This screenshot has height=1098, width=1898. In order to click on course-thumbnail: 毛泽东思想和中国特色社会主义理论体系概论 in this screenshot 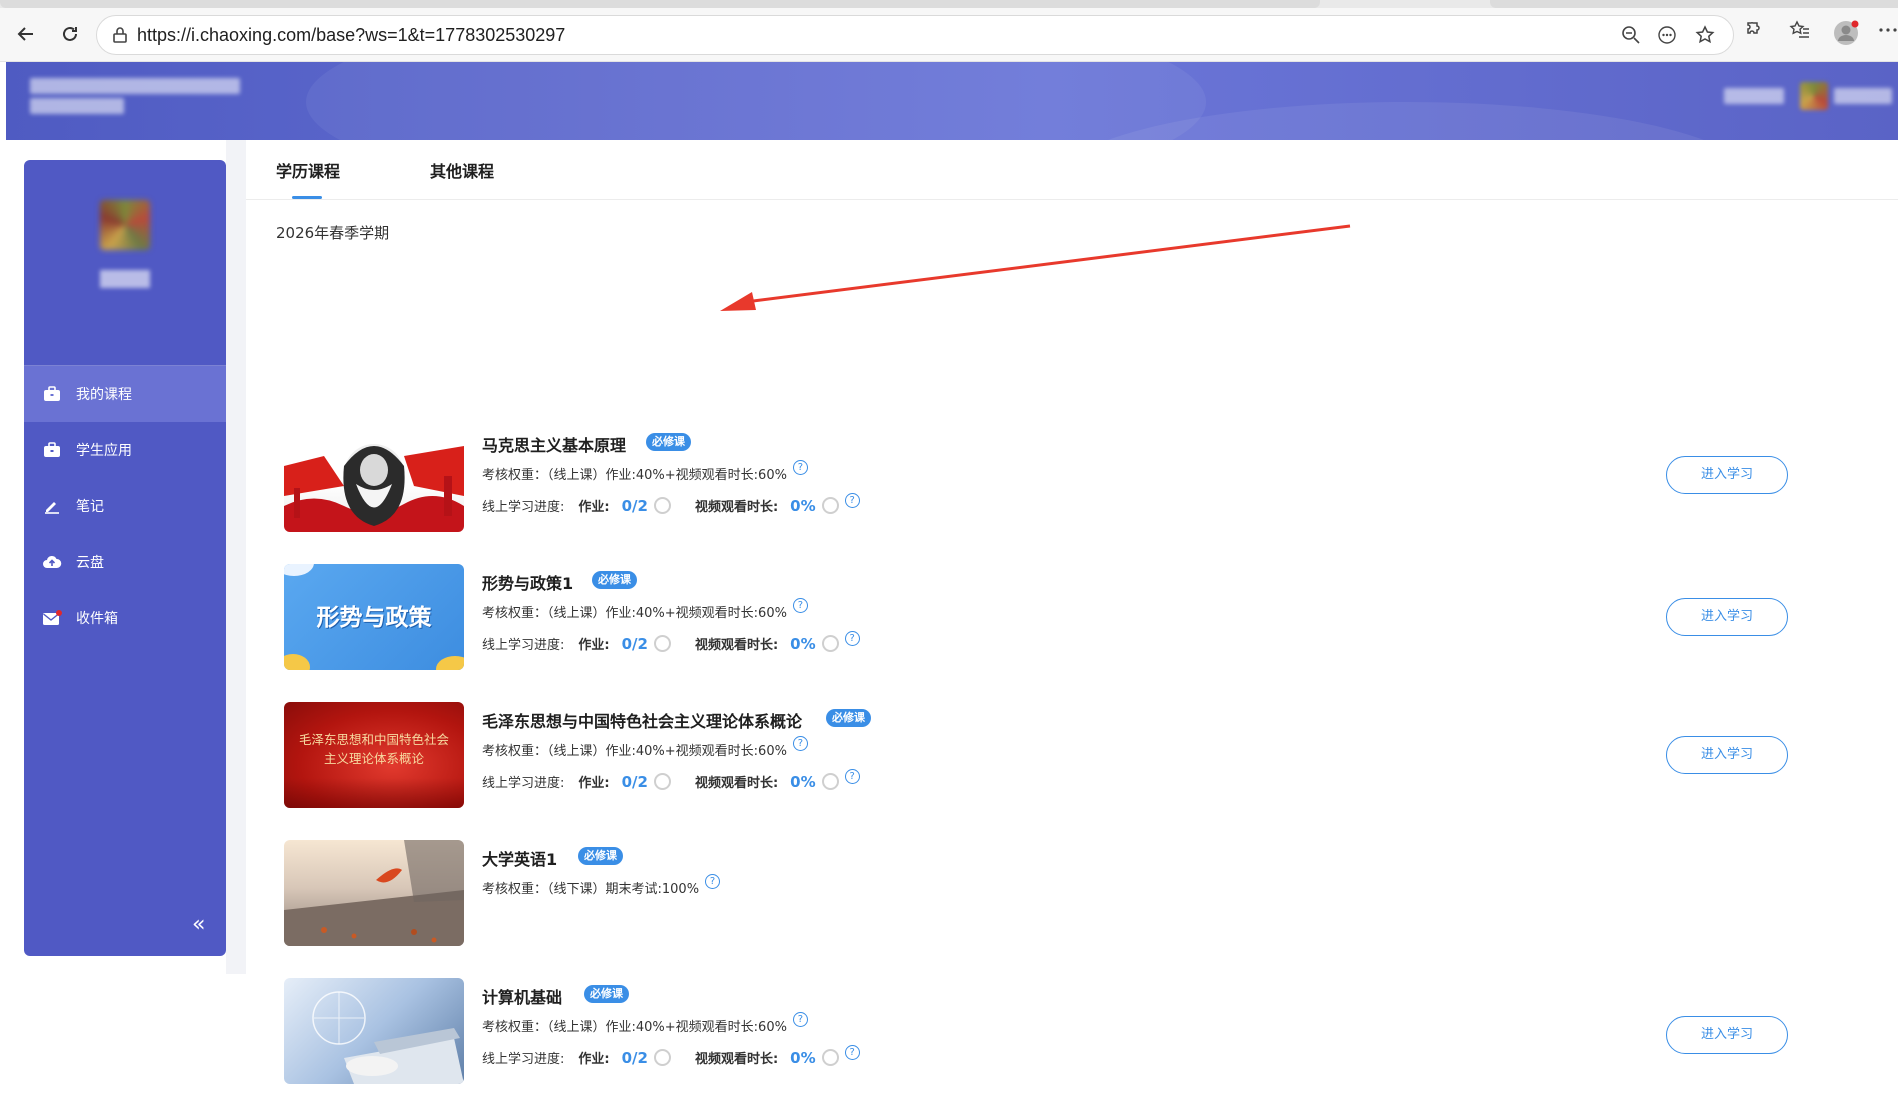, I will do `click(374, 755)`.